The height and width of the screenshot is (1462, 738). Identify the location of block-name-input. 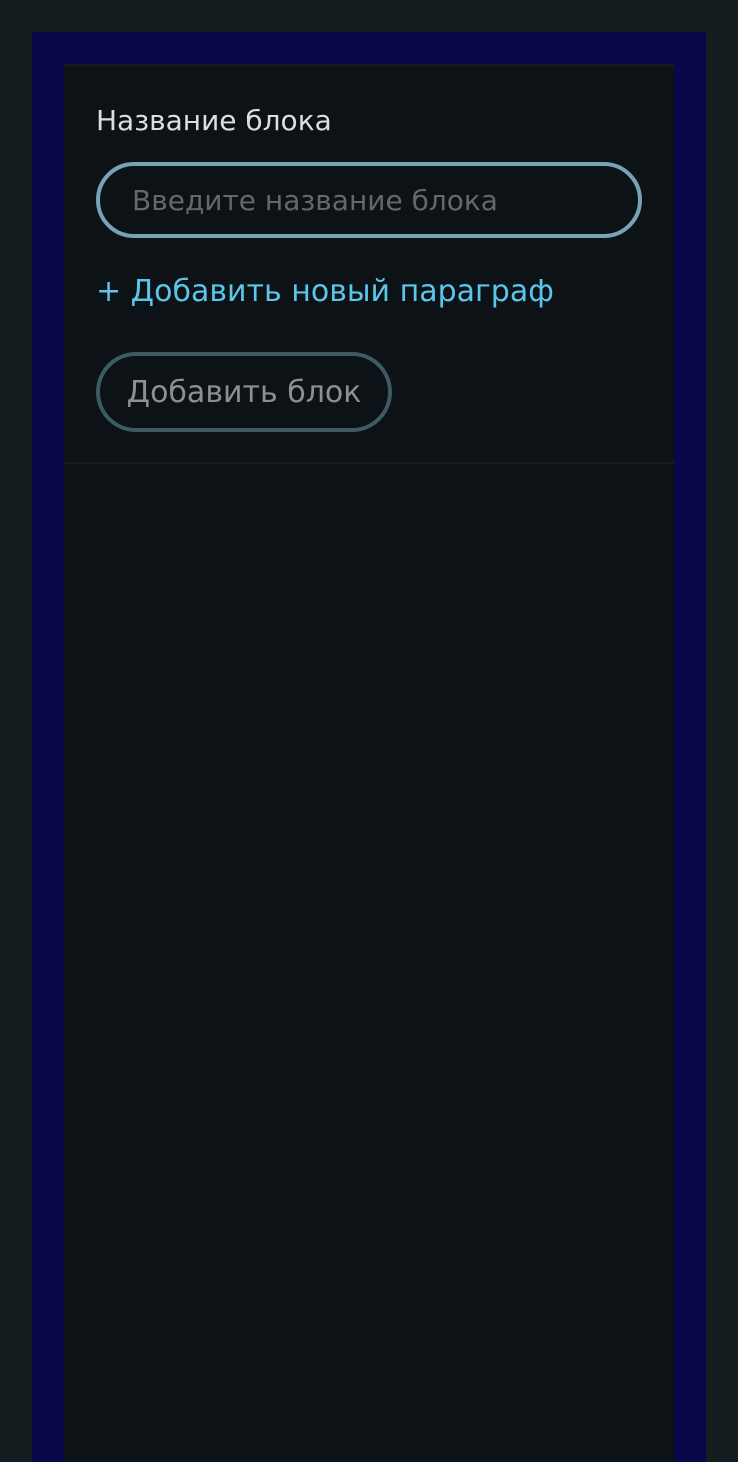
(369, 200).